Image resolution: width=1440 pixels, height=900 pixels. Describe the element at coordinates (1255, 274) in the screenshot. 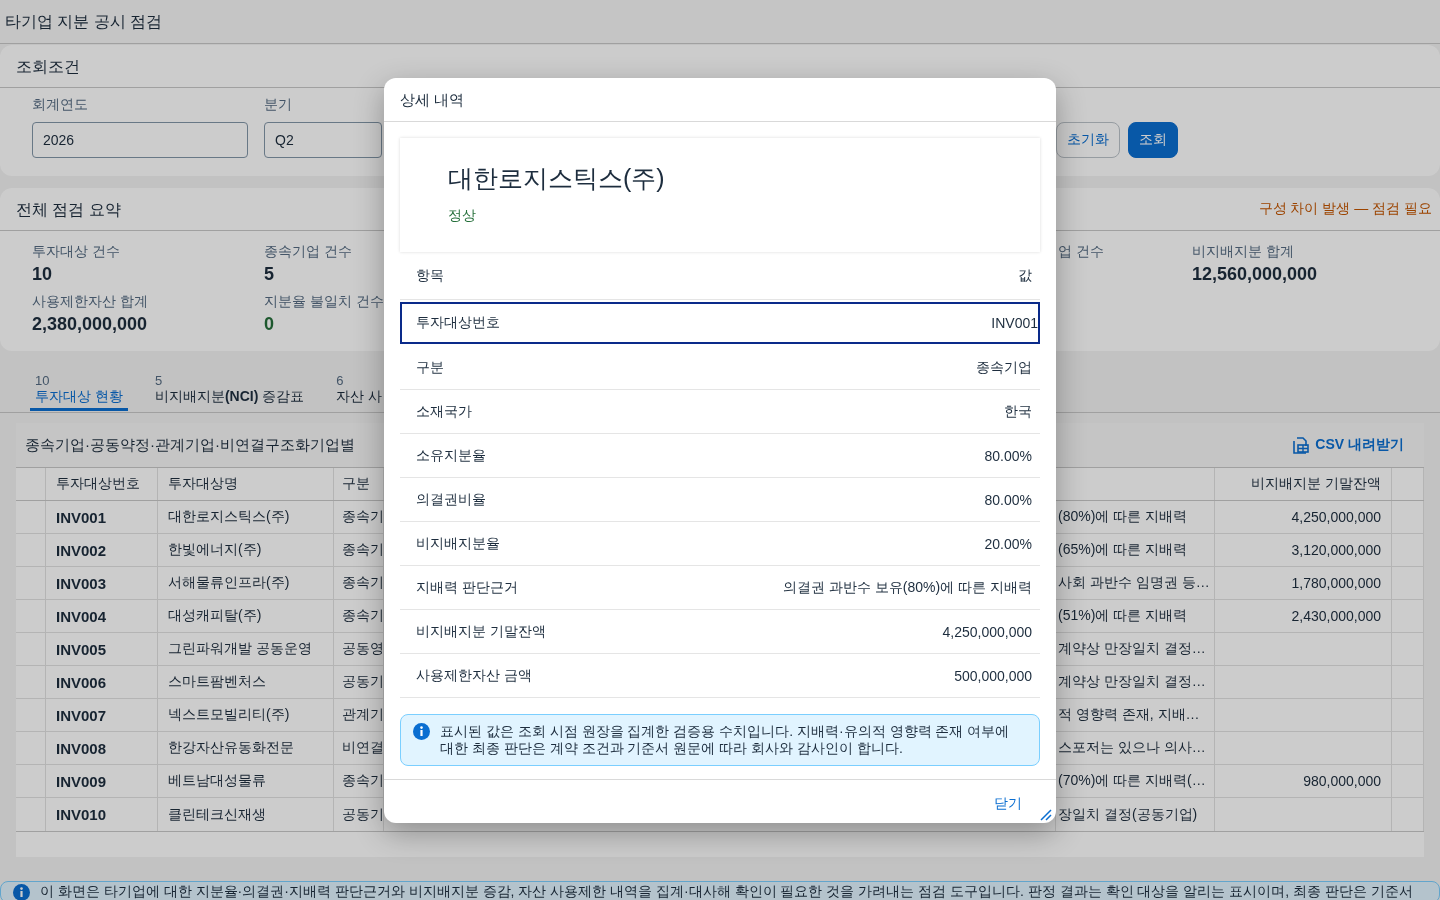

I see `metric-value: 12,560,000,000` at that location.